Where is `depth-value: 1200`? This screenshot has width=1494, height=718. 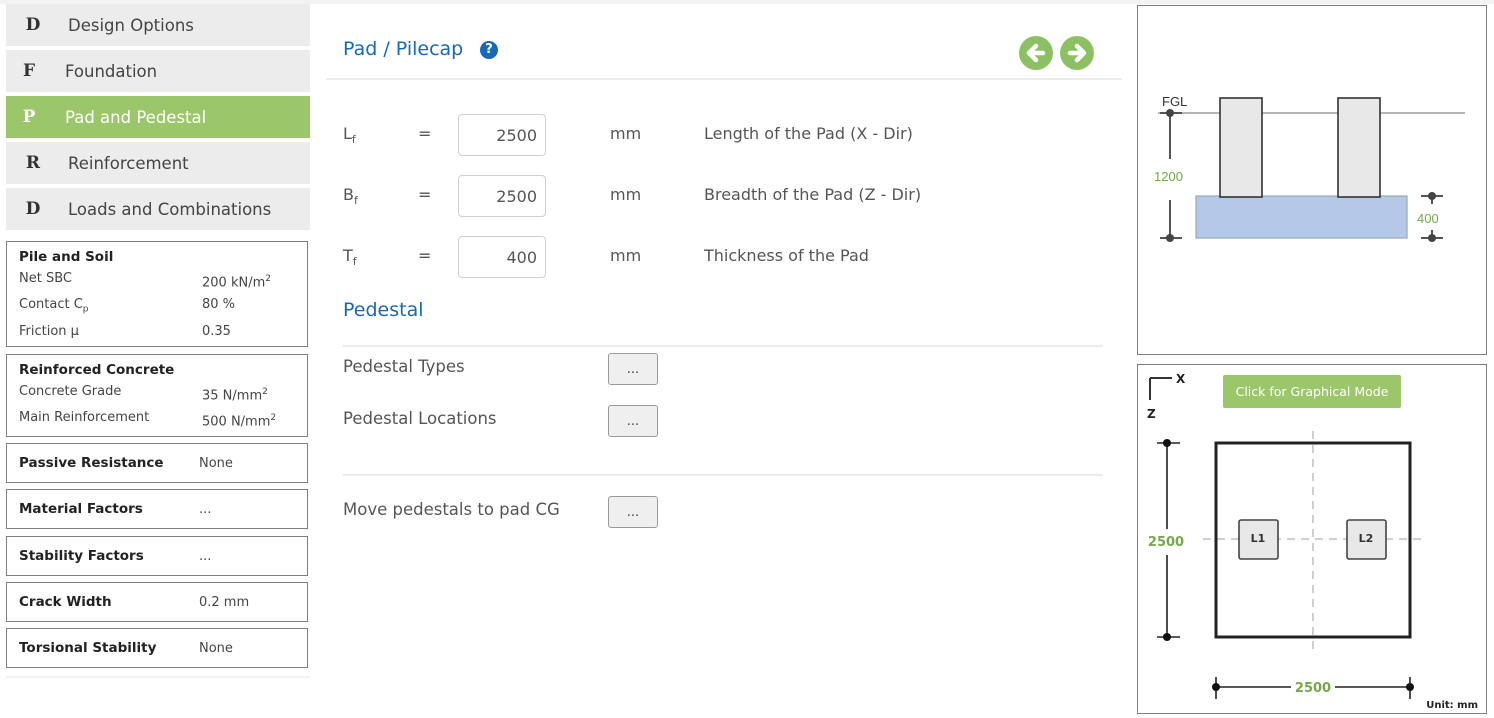
depth-value: 1200 is located at coordinates (1168, 176).